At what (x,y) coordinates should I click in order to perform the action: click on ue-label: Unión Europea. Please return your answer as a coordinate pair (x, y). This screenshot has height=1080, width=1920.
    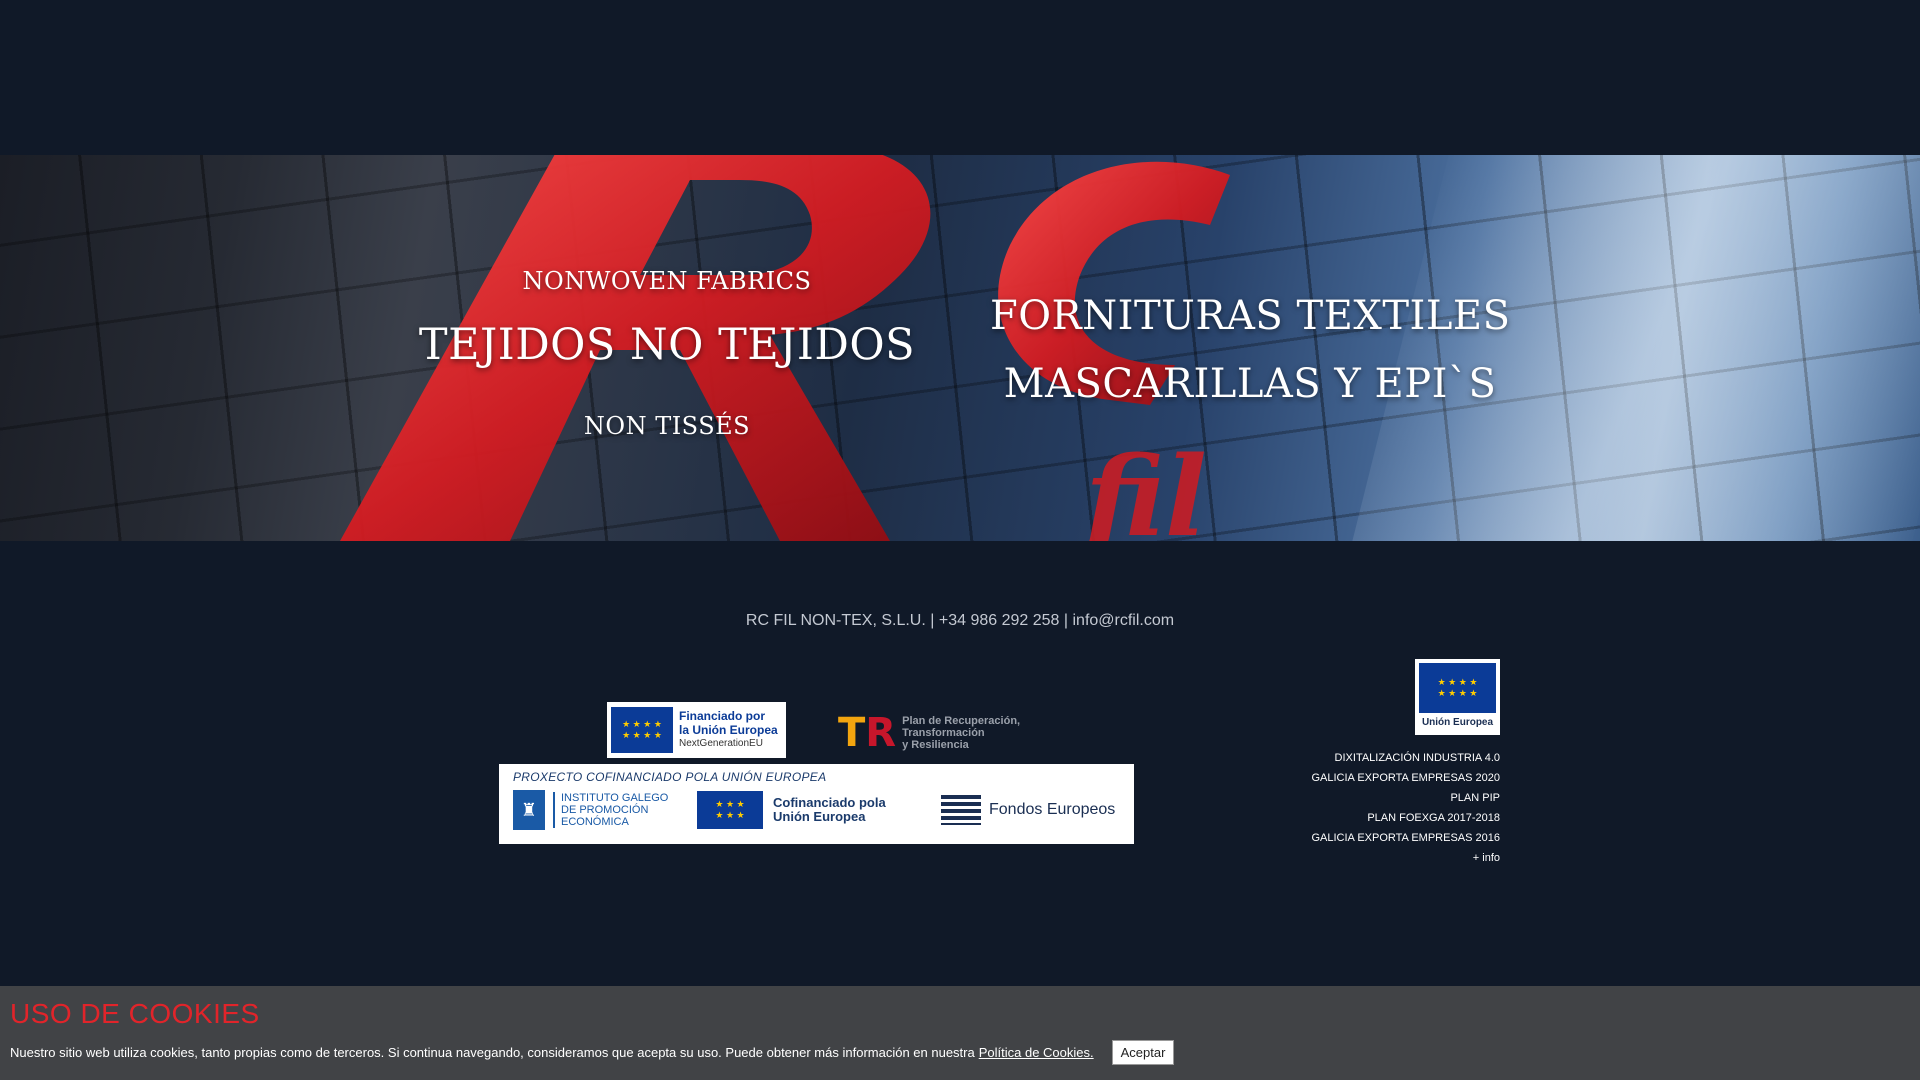
    Looking at the image, I should click on (1457, 722).